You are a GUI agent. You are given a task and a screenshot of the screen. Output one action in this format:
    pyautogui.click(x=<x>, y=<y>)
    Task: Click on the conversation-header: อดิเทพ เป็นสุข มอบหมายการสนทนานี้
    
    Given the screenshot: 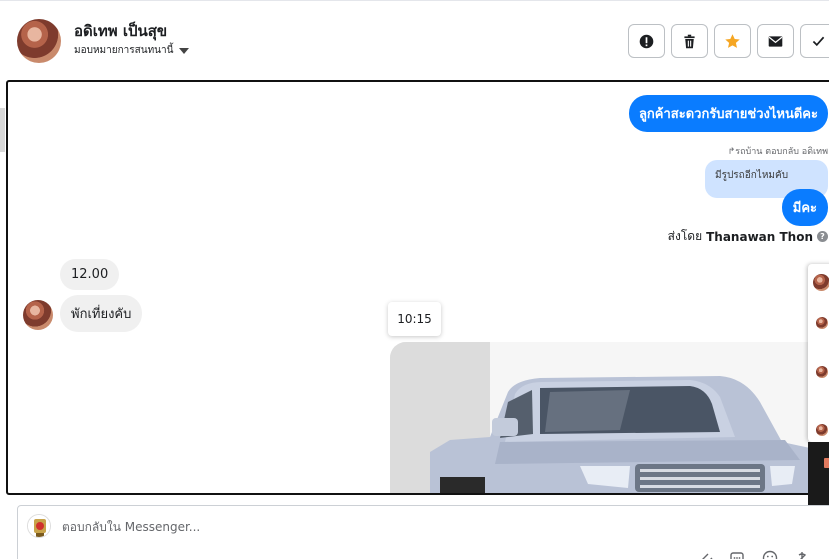 What is the action you would take?
    pyautogui.click(x=414, y=40)
    